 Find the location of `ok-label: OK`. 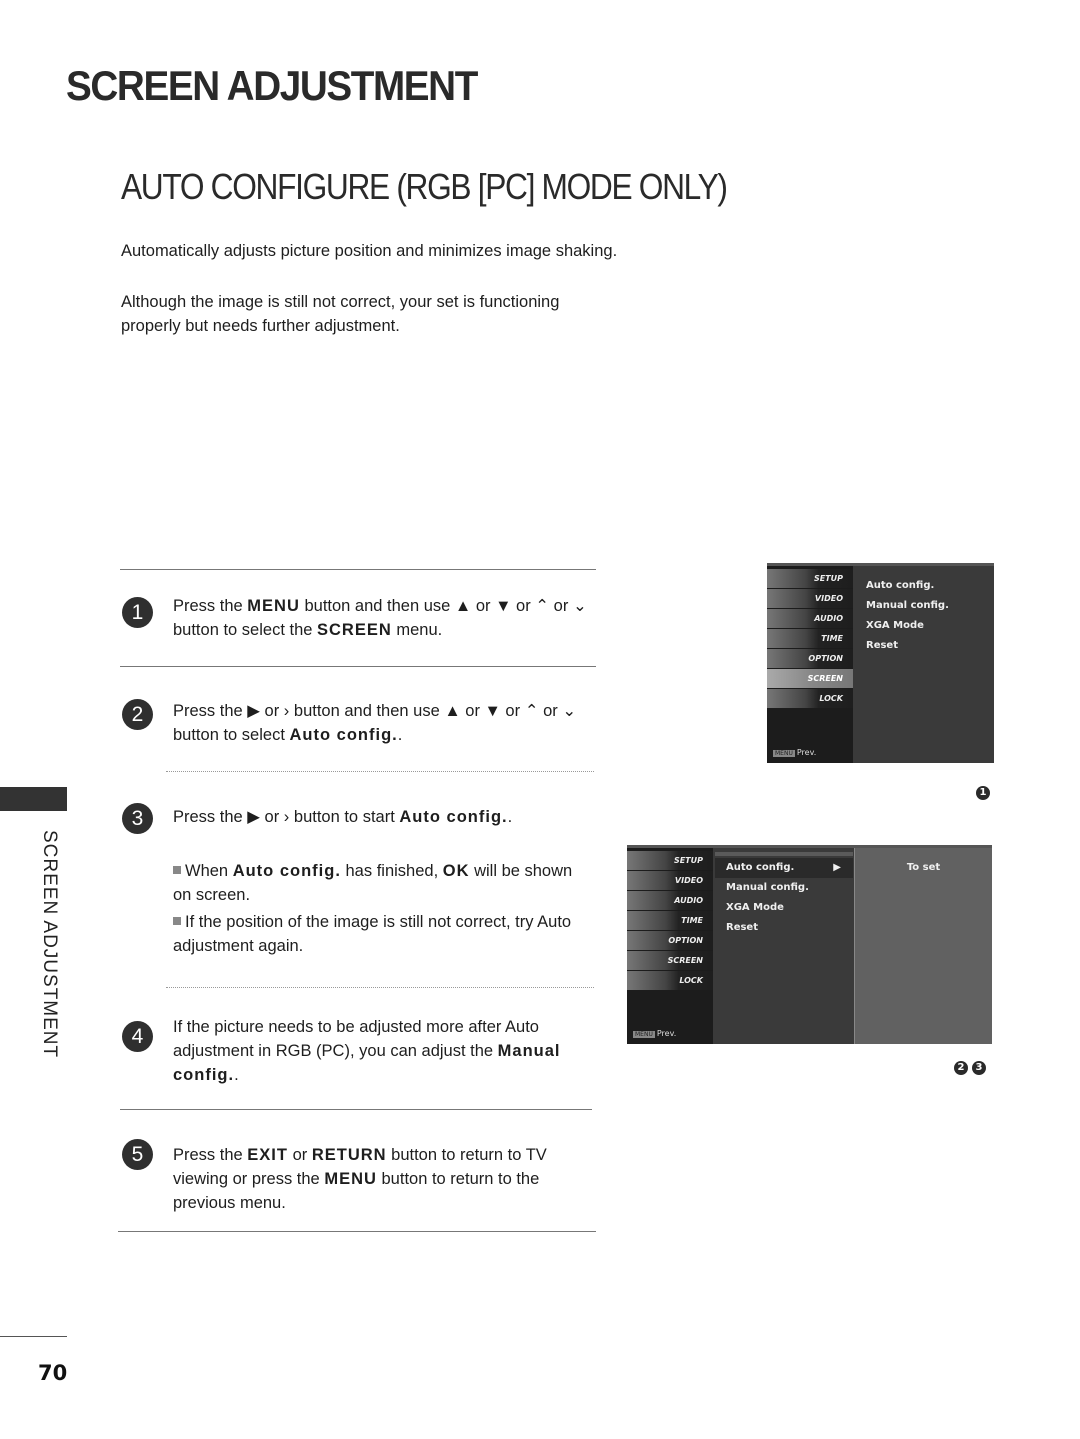

ok-label: OK is located at coordinates (456, 871).